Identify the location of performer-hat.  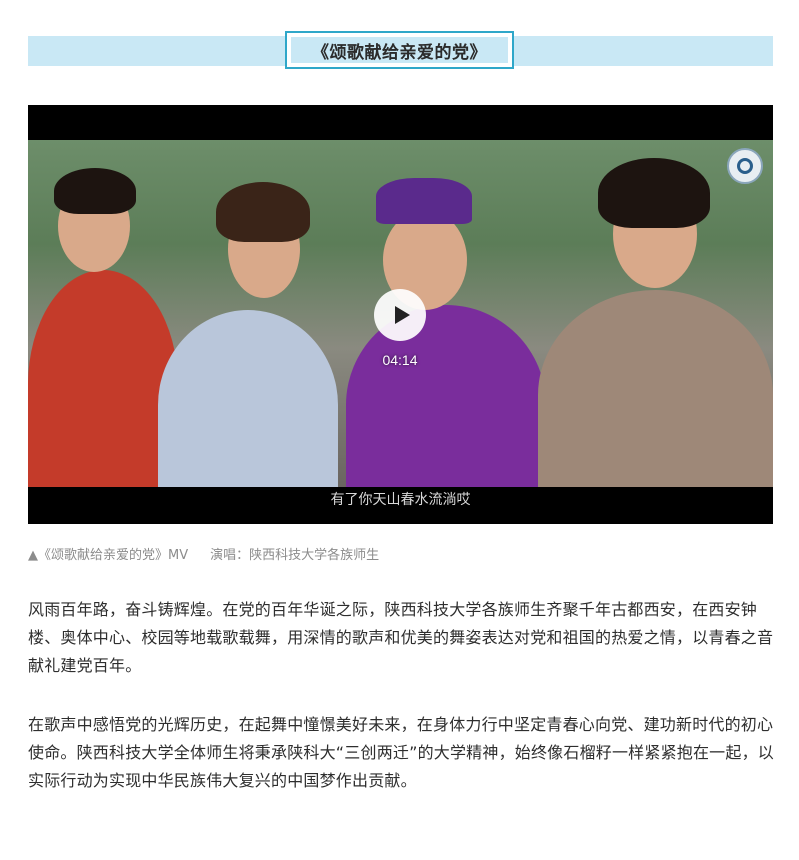
(424, 201).